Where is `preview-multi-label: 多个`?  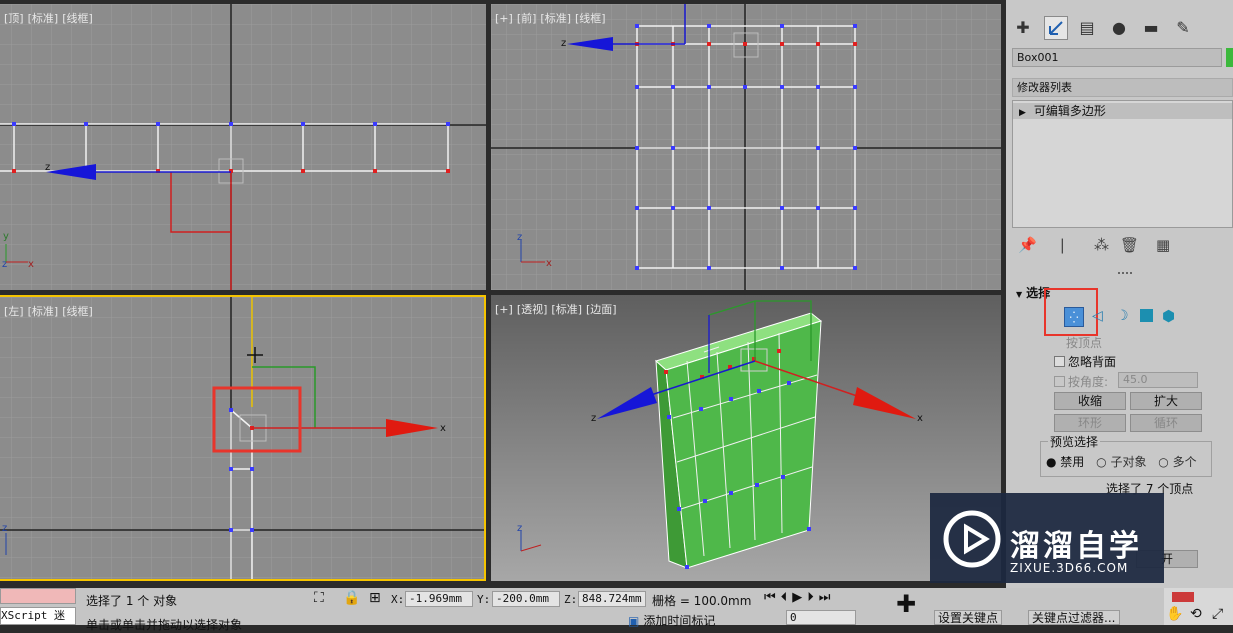
preview-multi-label: 多个 is located at coordinates (1184, 462).